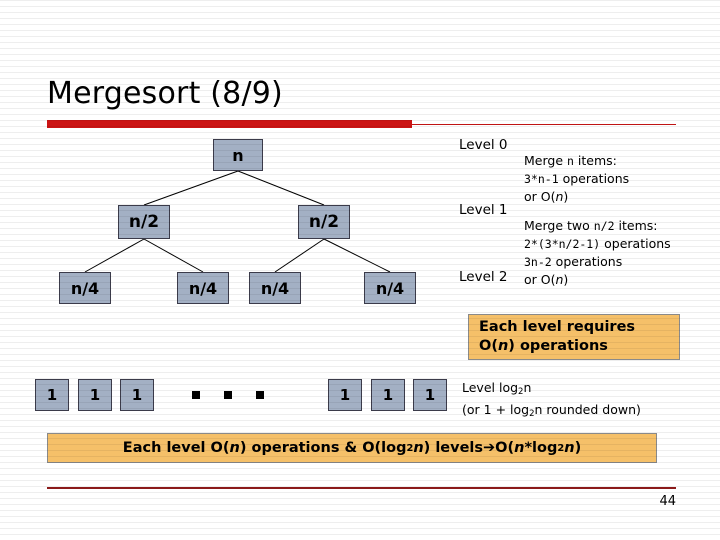 This screenshot has width=720, height=540. Describe the element at coordinates (569, 448) in the screenshot. I see `banner-seg-12: n` at that location.